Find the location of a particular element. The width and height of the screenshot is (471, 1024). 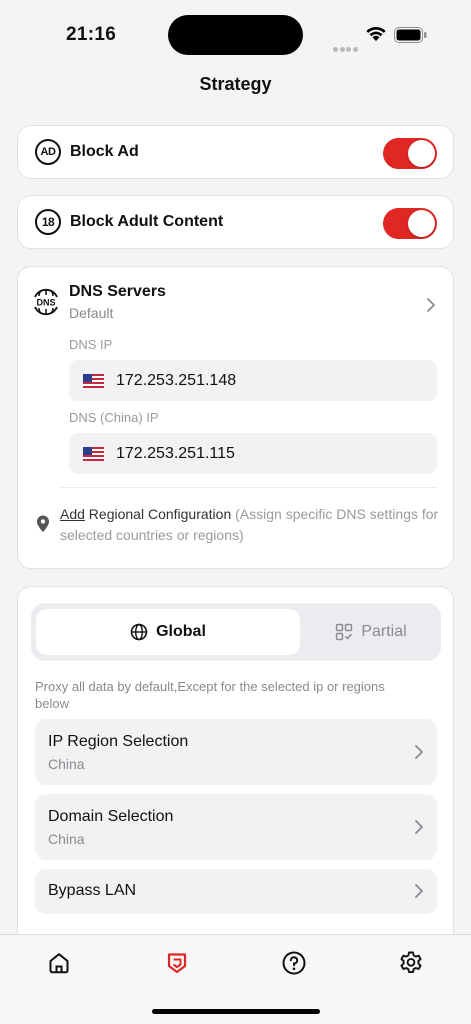

add-regional-config-link: Add is located at coordinates (72, 514).